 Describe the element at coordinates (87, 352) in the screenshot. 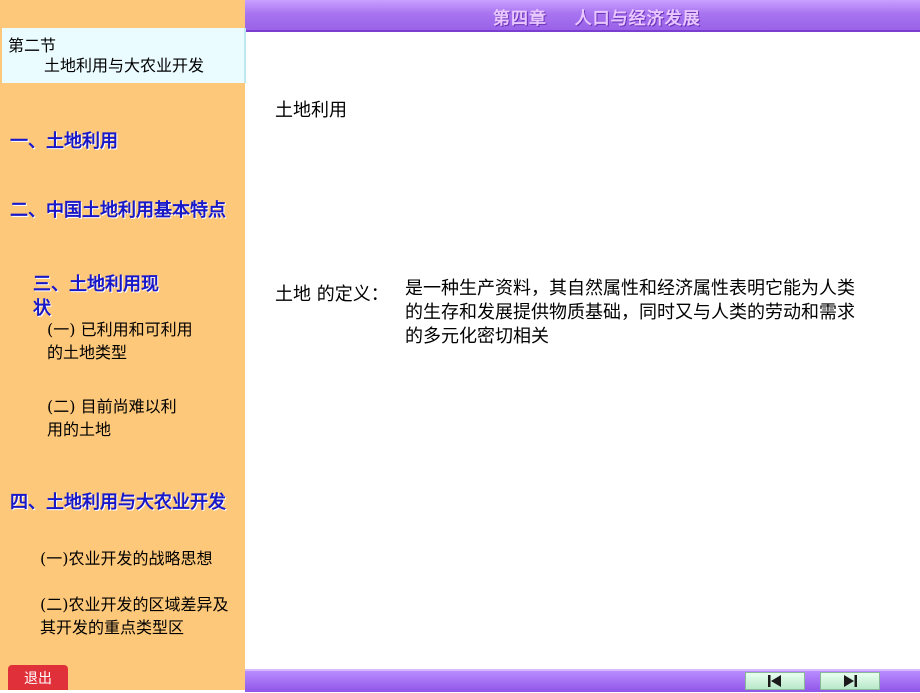

I see `nav-used-land-types-line2: 的土地类型` at that location.